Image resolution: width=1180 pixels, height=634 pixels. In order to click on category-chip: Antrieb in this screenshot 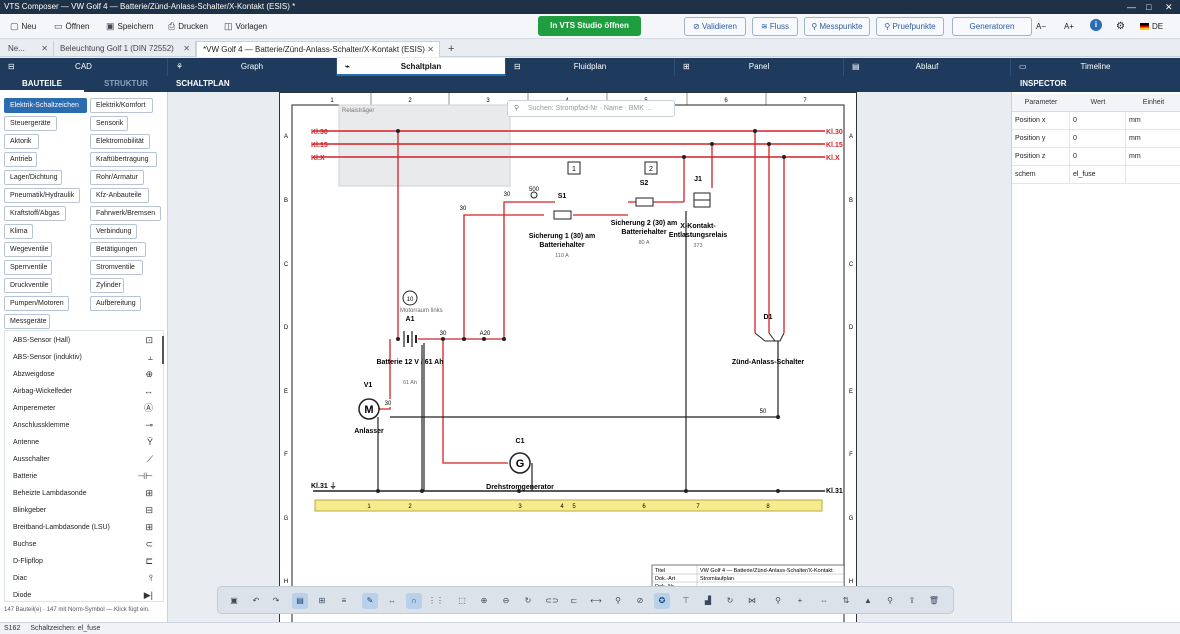, I will do `click(20, 159)`.